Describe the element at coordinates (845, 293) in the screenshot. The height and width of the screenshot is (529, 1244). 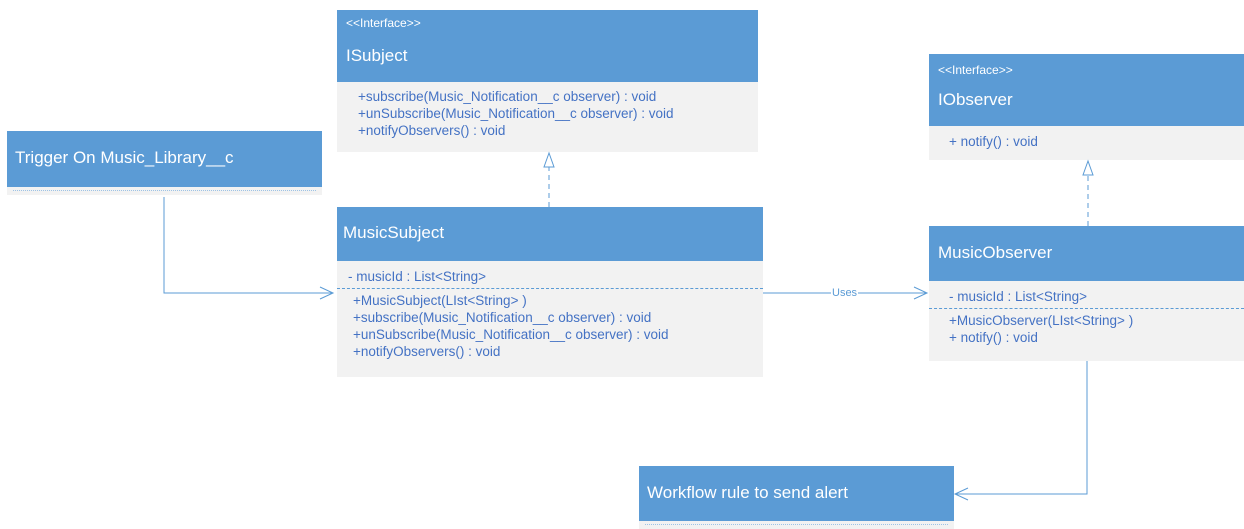
I see `uses-label: Uses` at that location.